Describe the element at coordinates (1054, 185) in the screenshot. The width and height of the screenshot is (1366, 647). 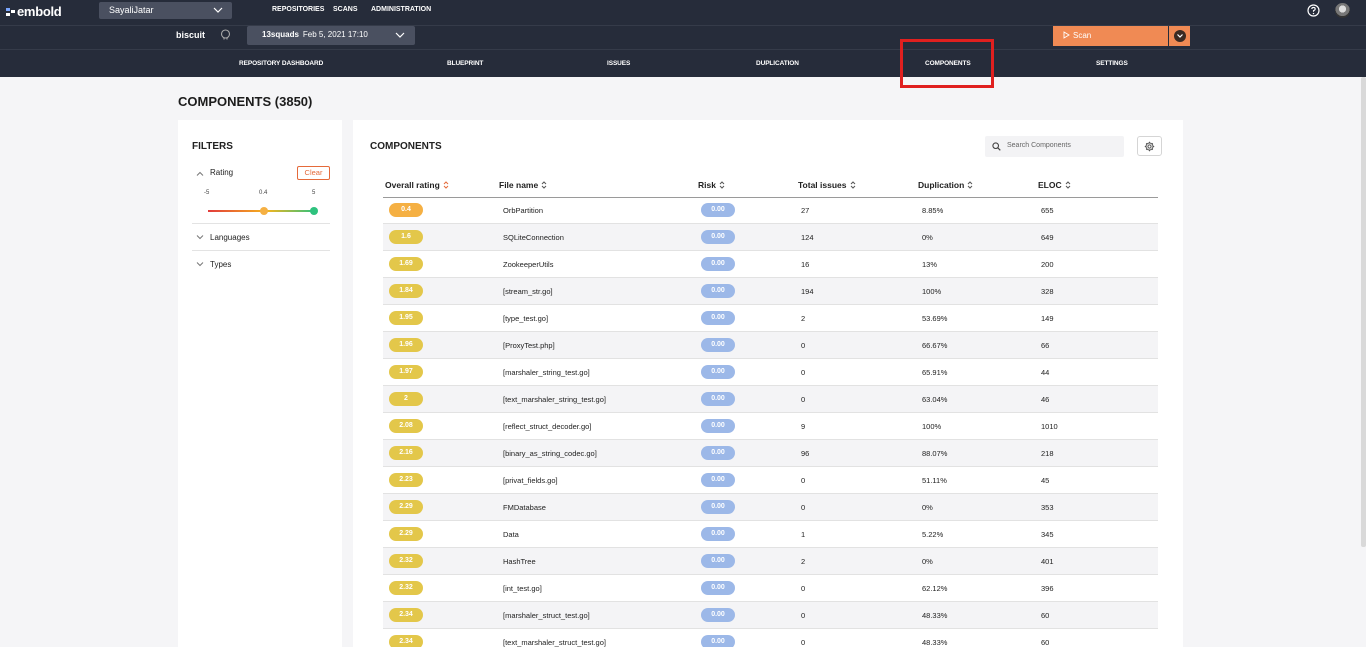
I see `column-header-eloc: ELOC` at that location.